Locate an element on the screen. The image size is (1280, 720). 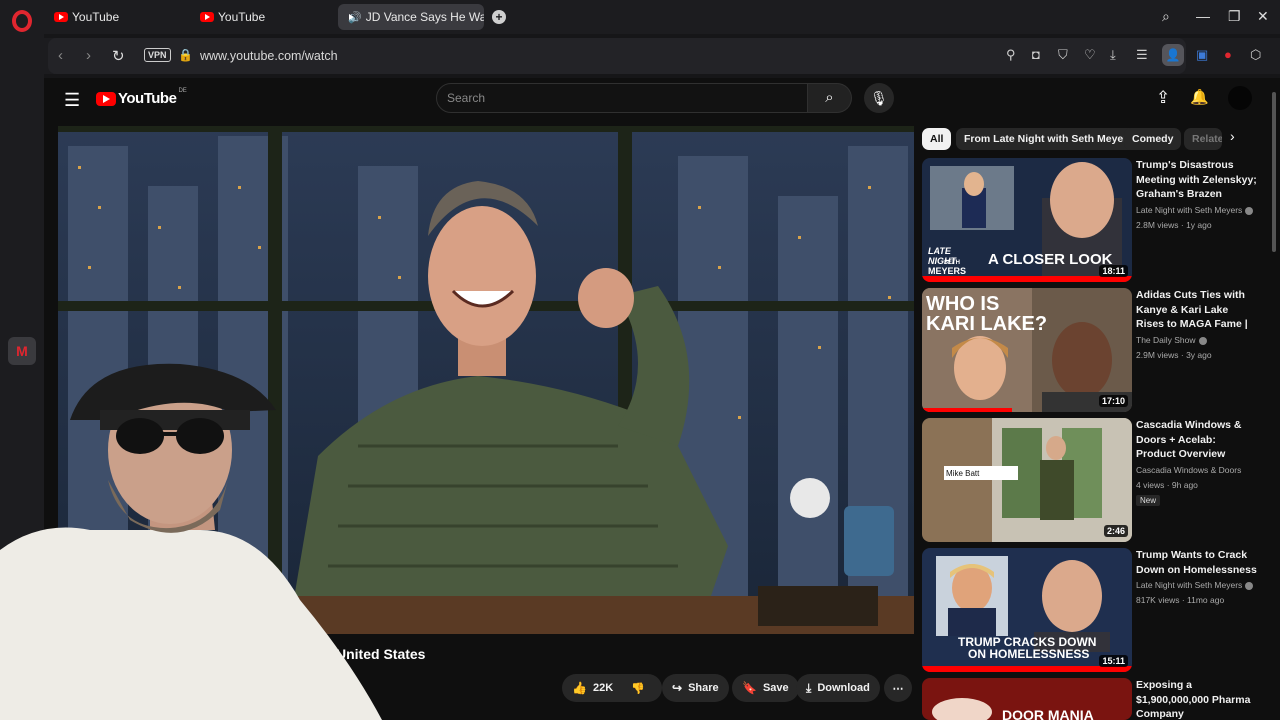
tab-youtube-1: YouTube is located at coordinates (83, 17).